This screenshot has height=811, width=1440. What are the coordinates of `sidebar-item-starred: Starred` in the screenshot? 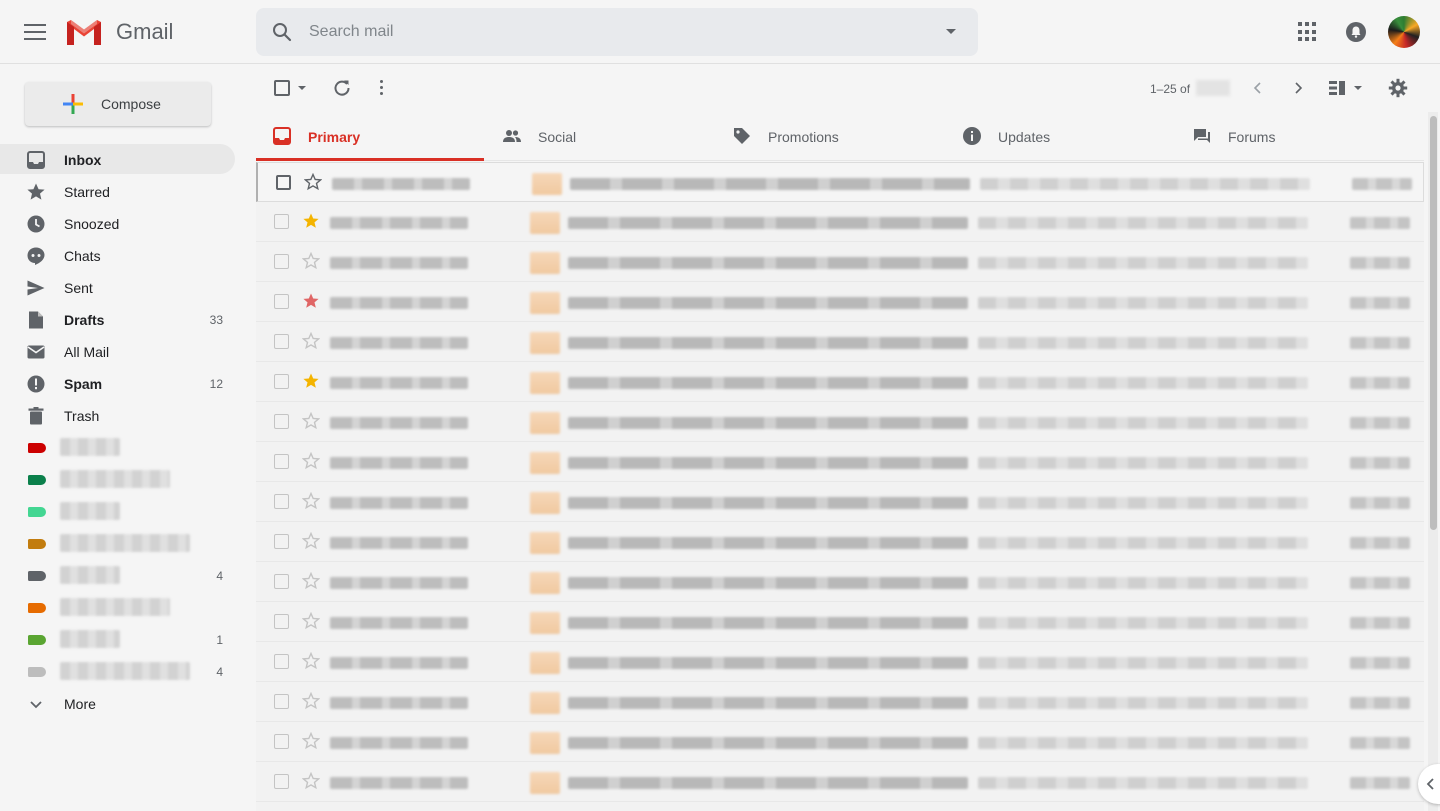 It's located at (117, 191).